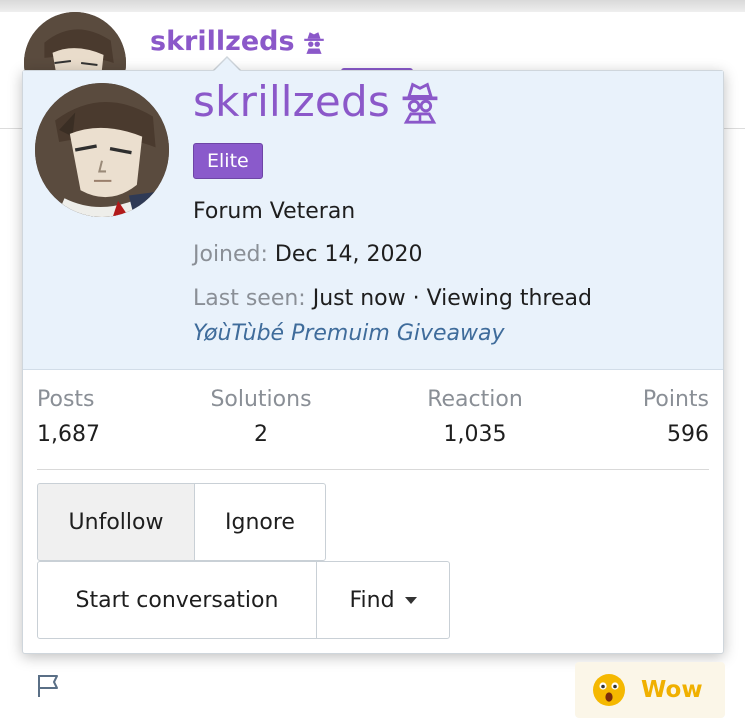 This screenshot has height=720, width=745. What do you see at coordinates (274, 211) in the screenshot?
I see `user-title: Forum Veteran` at bounding box center [274, 211].